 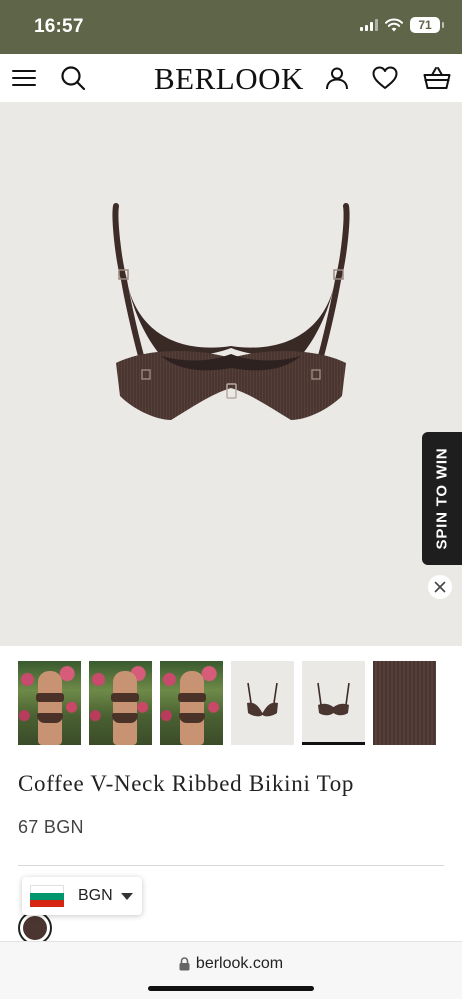 I want to click on color-swatch-coffee, so click(x=35, y=928).